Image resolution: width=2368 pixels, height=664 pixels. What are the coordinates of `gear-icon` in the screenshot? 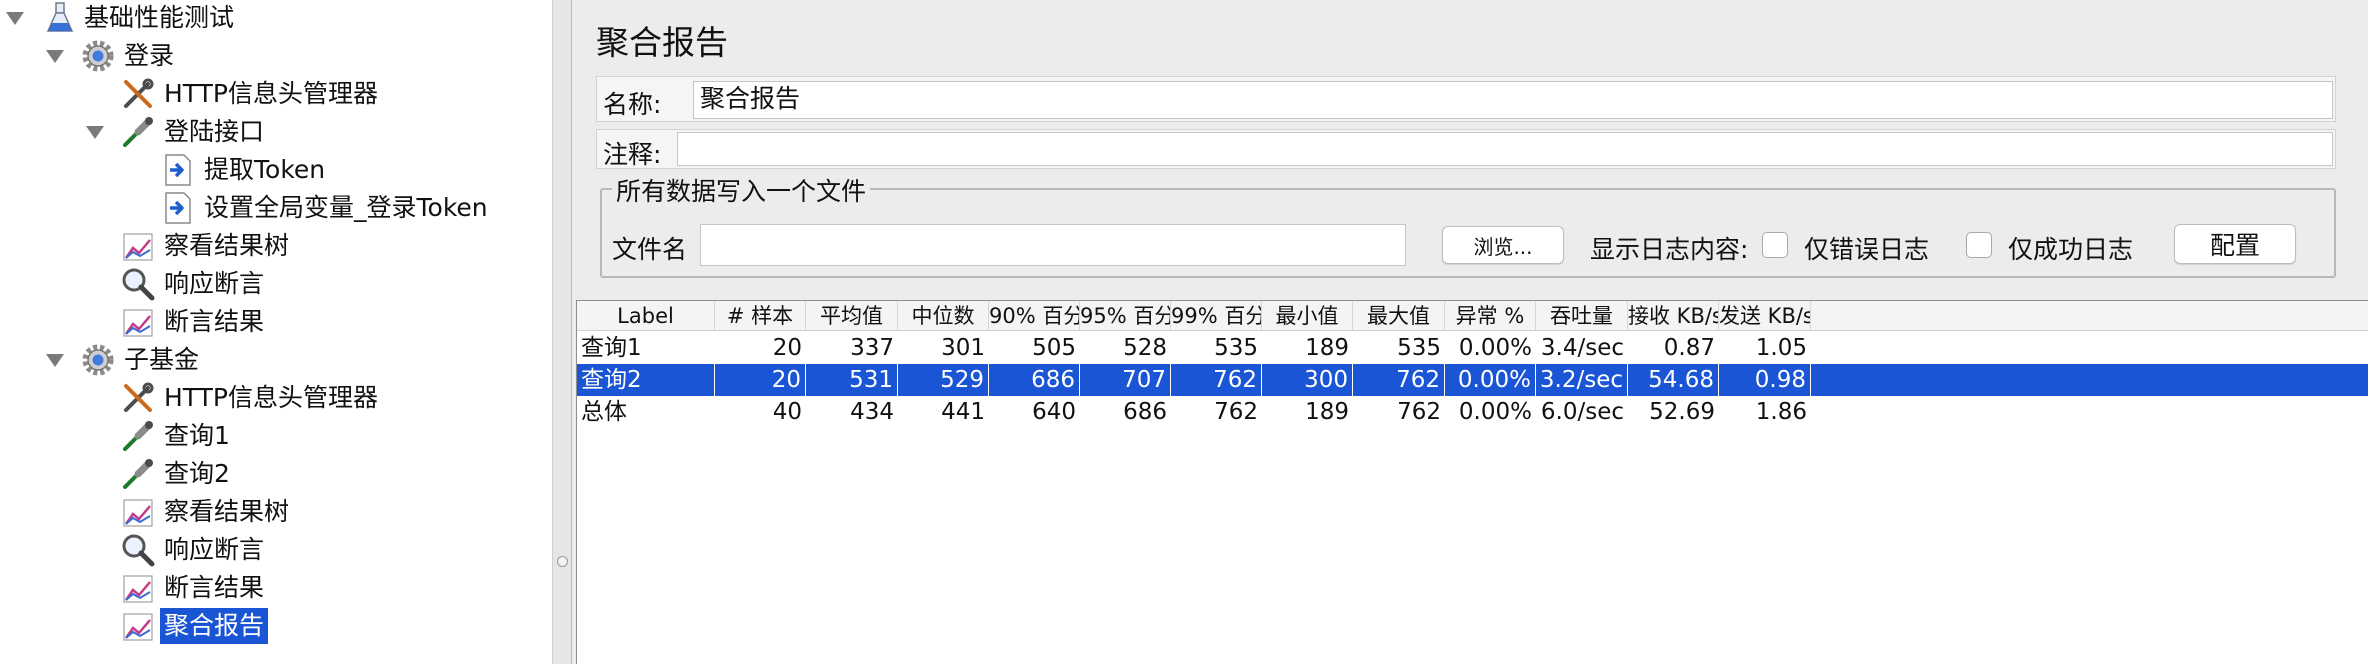 It's located at (98, 56).